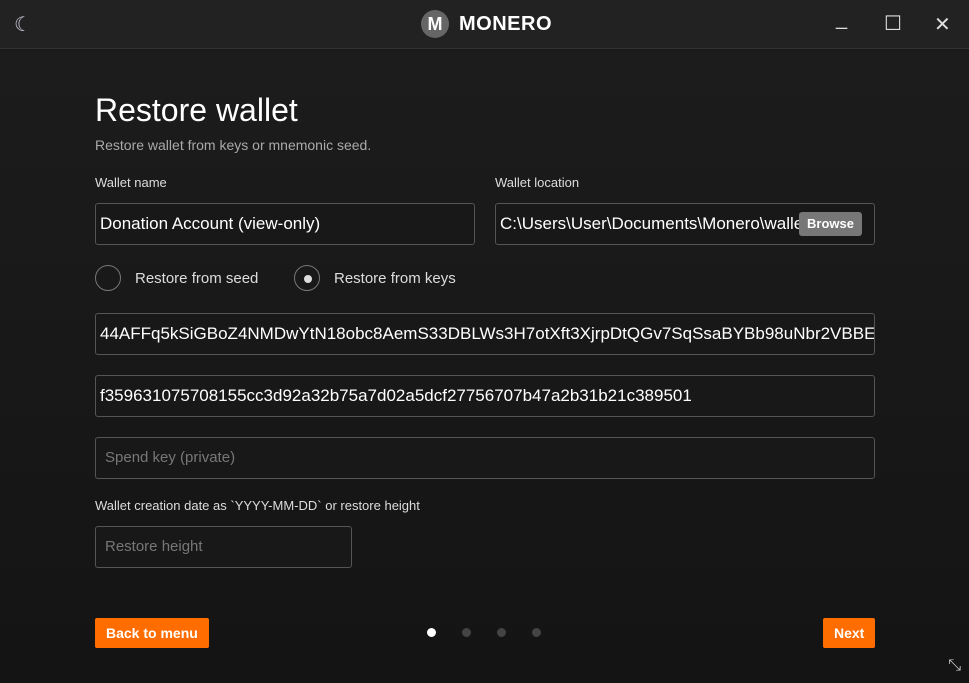  I want to click on spend-key-input: Spend key (private), so click(485, 458).